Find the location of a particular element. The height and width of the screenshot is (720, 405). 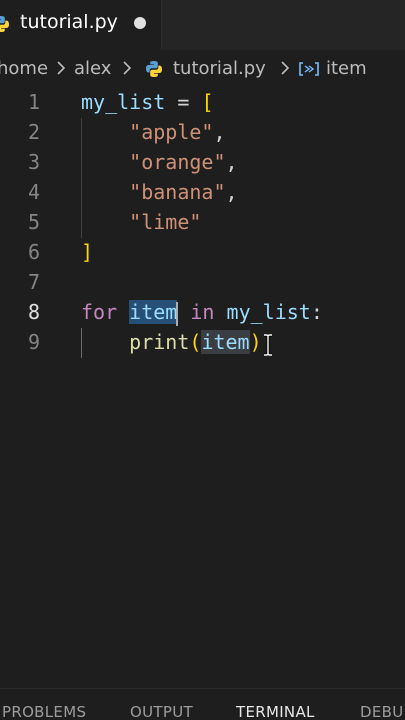

line-number: 7 is located at coordinates (33, 282).